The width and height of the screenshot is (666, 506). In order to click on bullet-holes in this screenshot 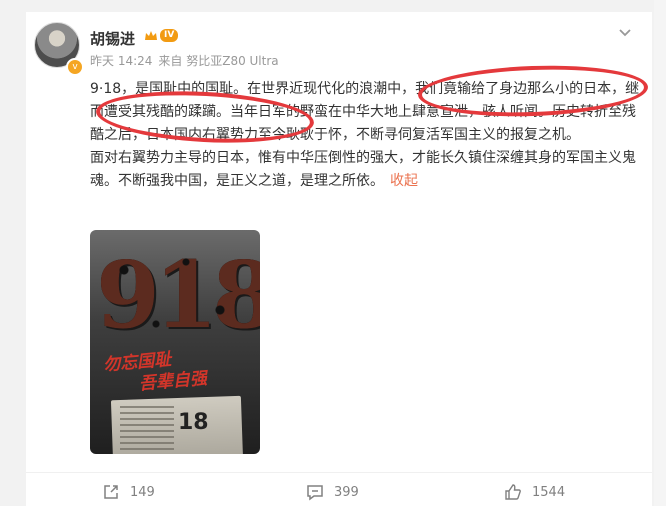, I will do `click(175, 295)`.